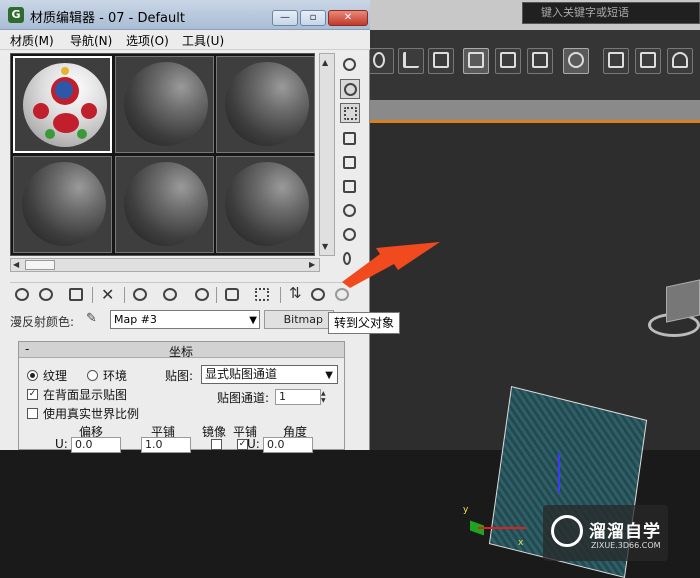  What do you see at coordinates (202, 295) in the screenshot?
I see `material-id-channel-icon` at bounding box center [202, 295].